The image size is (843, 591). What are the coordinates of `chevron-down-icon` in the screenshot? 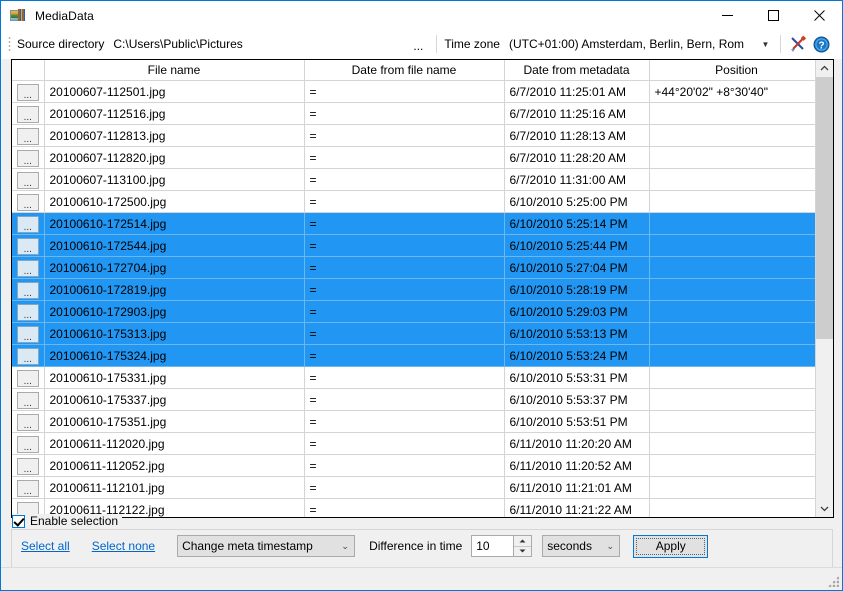 It's located at (824, 508).